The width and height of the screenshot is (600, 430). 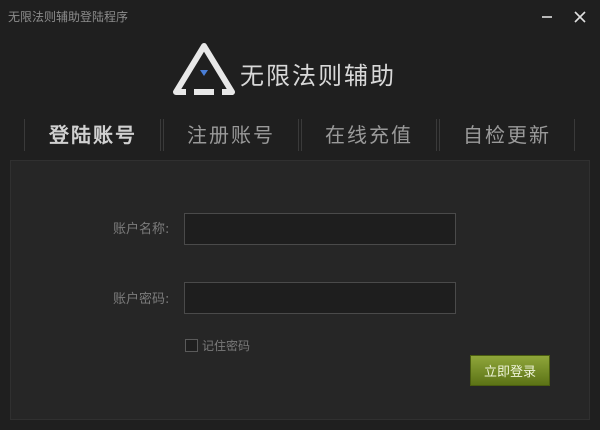 I want to click on close-icon, so click(x=580, y=17).